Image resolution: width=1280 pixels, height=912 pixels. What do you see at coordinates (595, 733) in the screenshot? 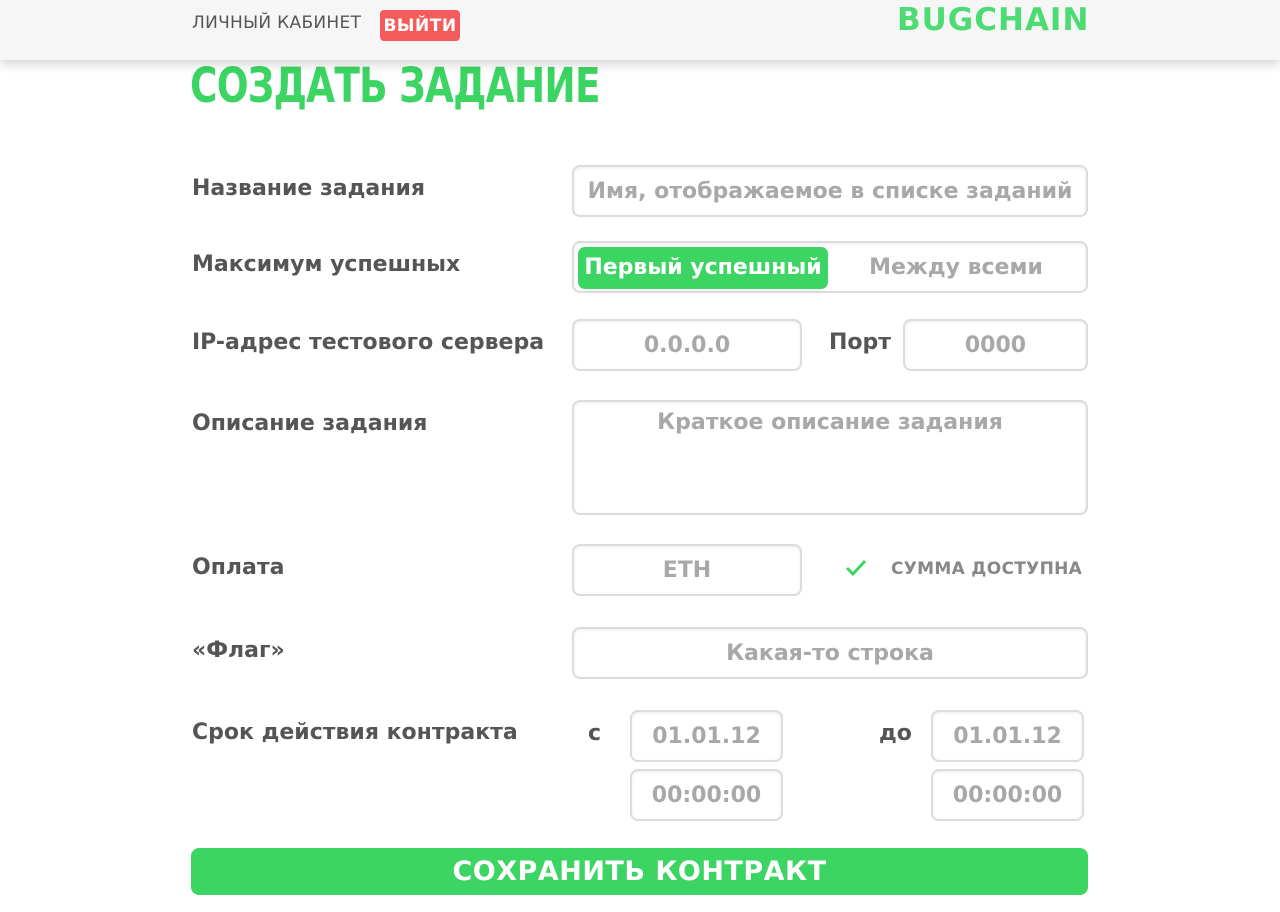
I see `from-label: с` at bounding box center [595, 733].